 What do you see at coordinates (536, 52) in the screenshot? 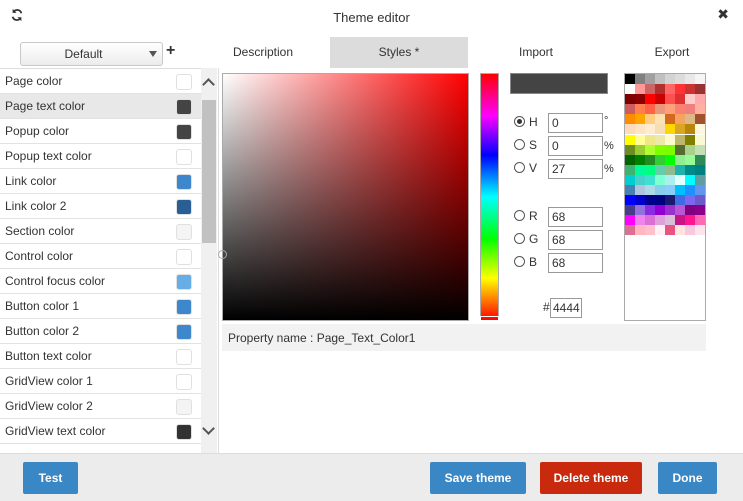
I see `tab-import: Import` at bounding box center [536, 52].